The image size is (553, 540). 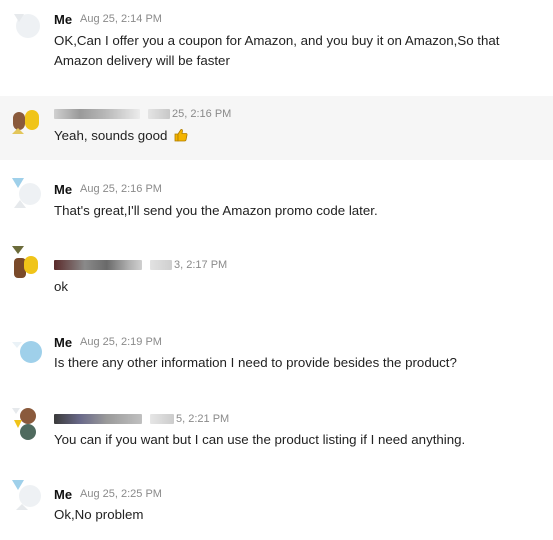 I want to click on message-timestamp: 25, 2:16 PM, so click(x=202, y=114).